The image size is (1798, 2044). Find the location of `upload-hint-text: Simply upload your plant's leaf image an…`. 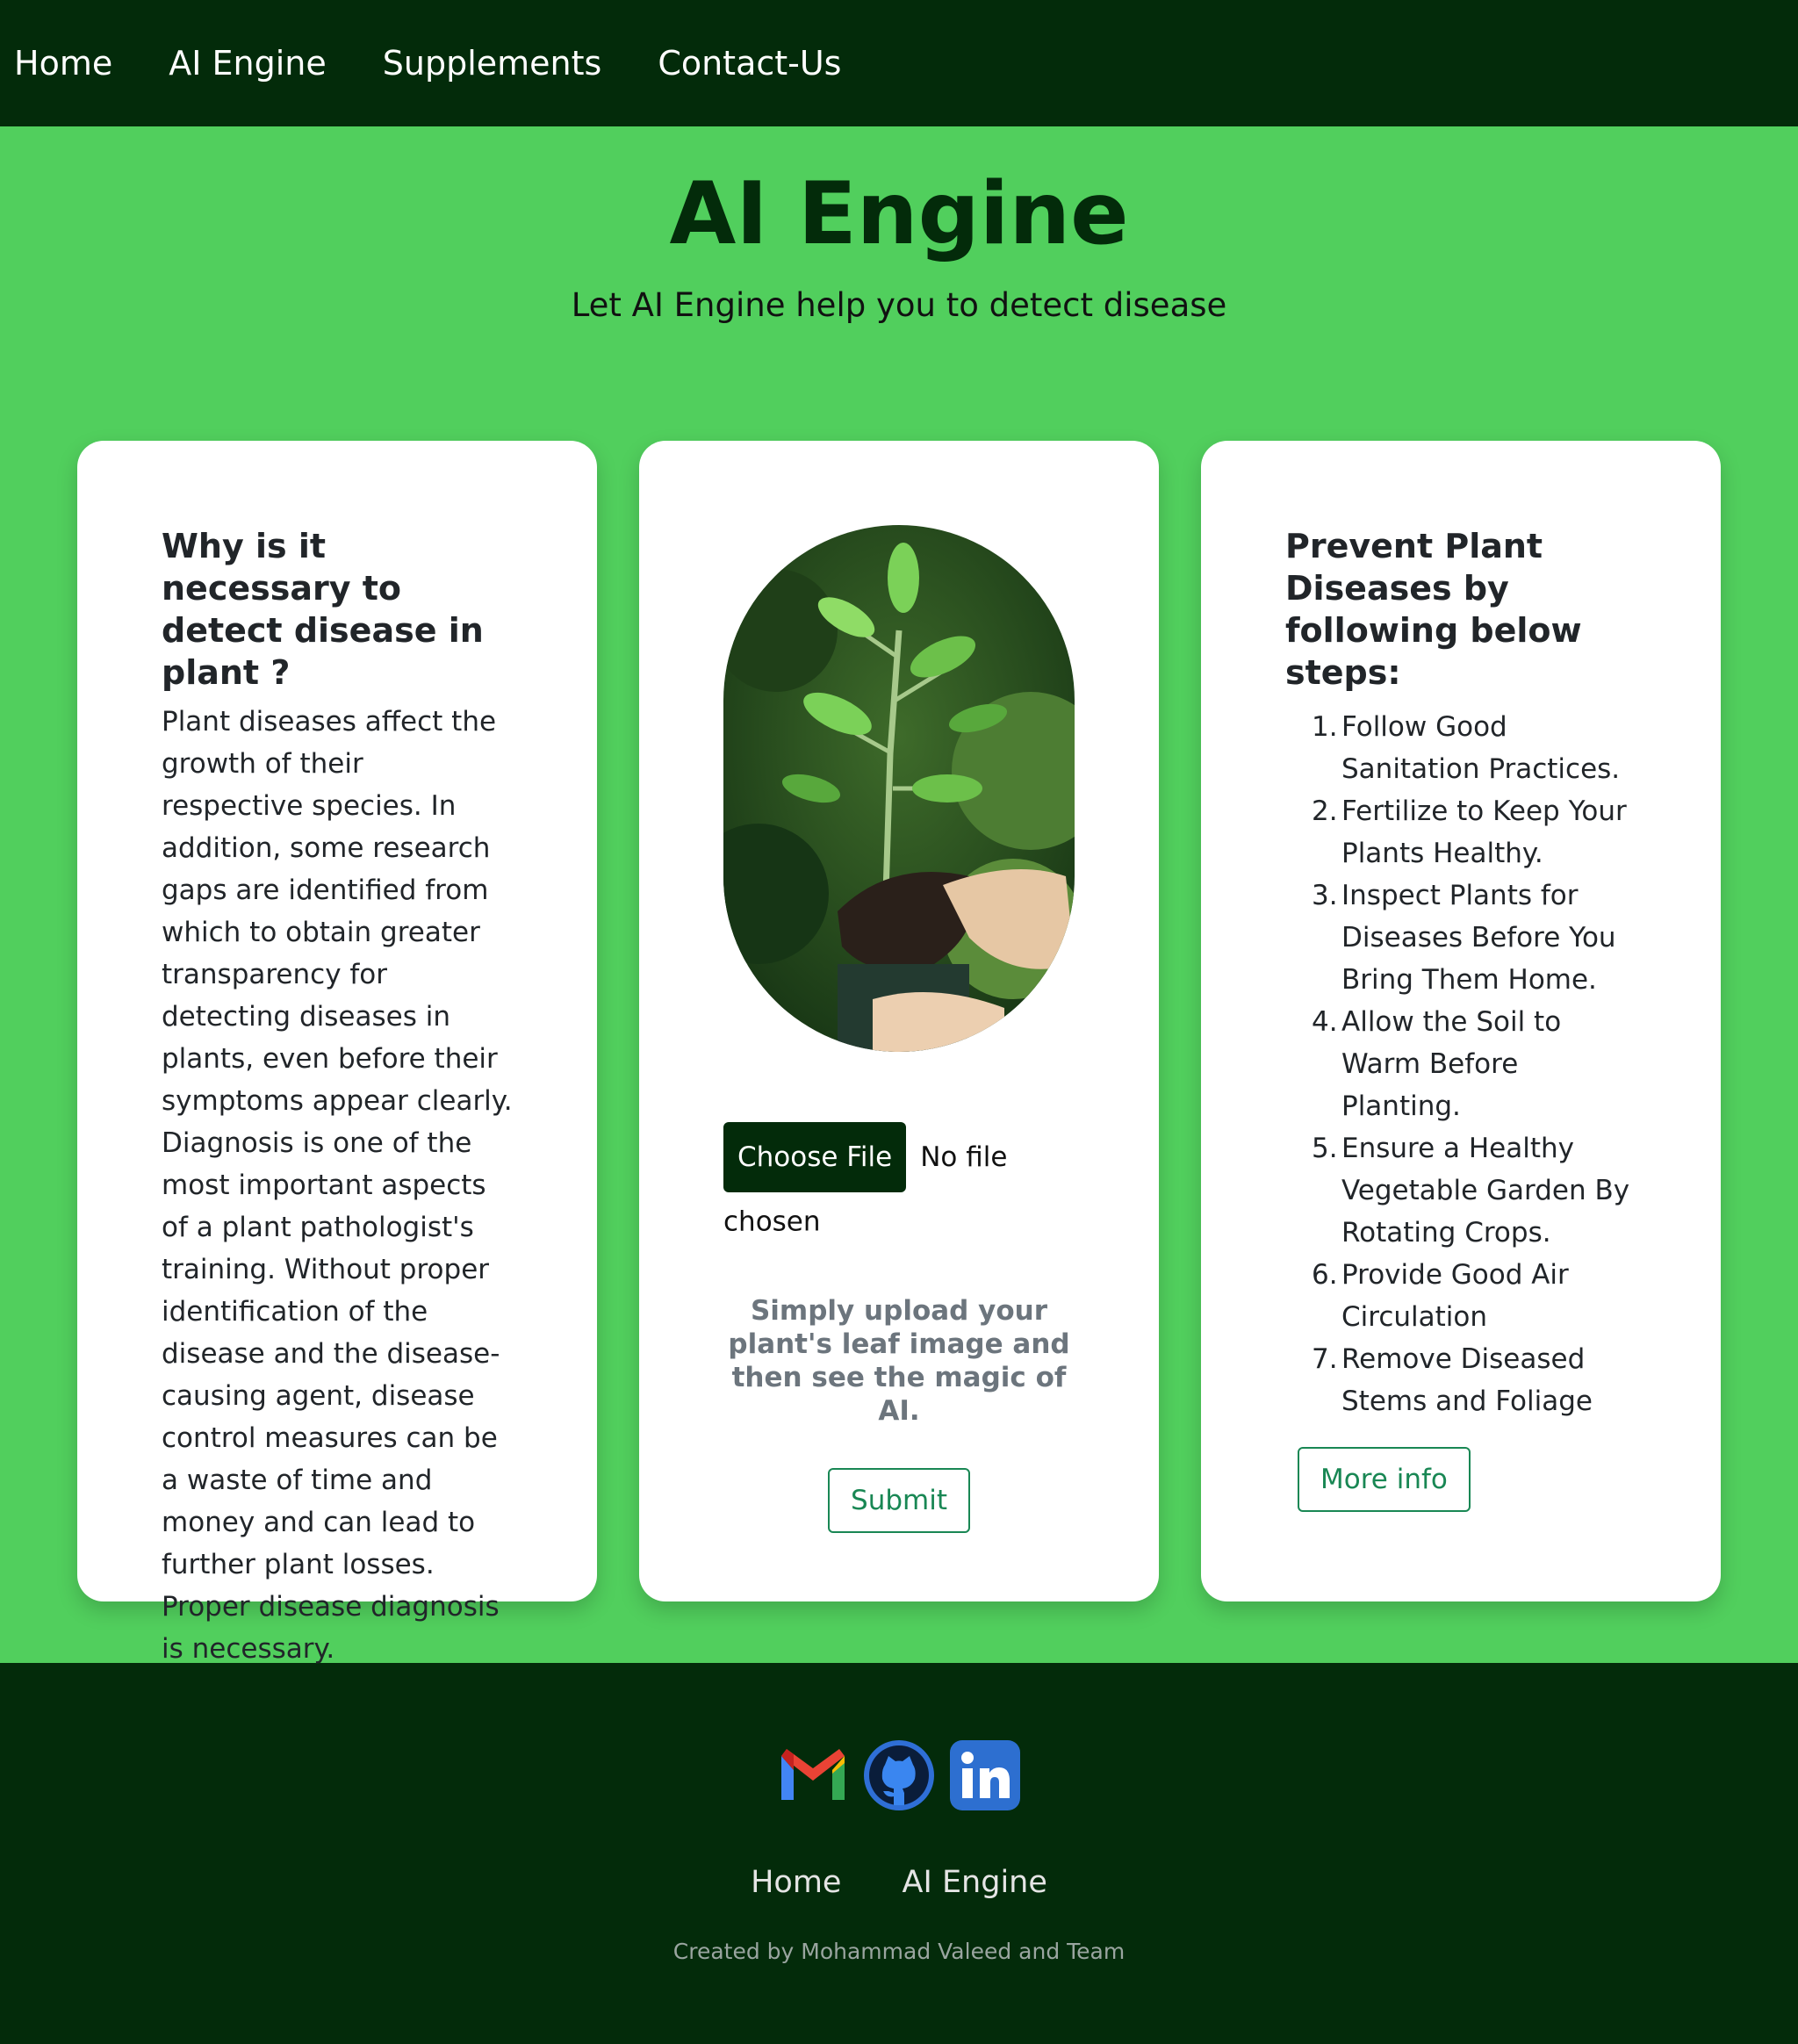

upload-hint-text: Simply upload your plant's leaf image an… is located at coordinates (899, 1360).